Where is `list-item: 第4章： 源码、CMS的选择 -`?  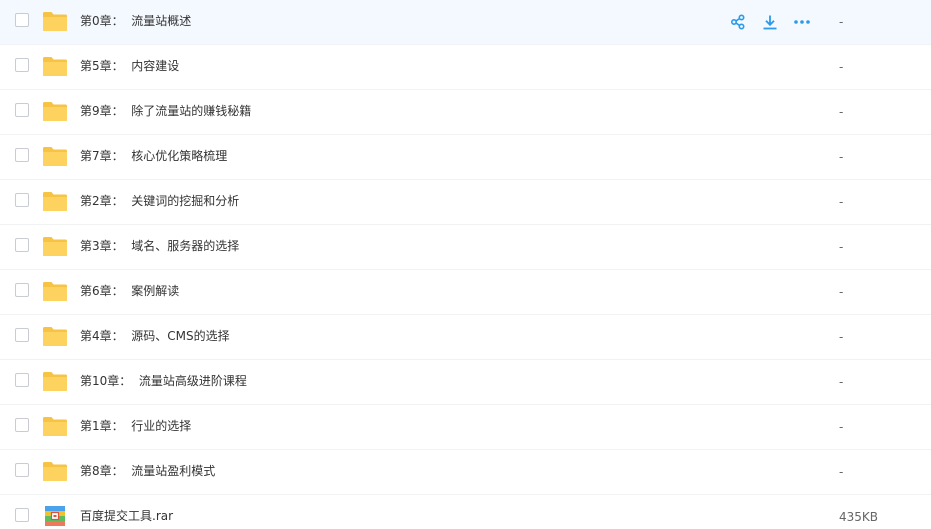 list-item: 第4章： 源码、CMS的选择 - is located at coordinates (465, 337).